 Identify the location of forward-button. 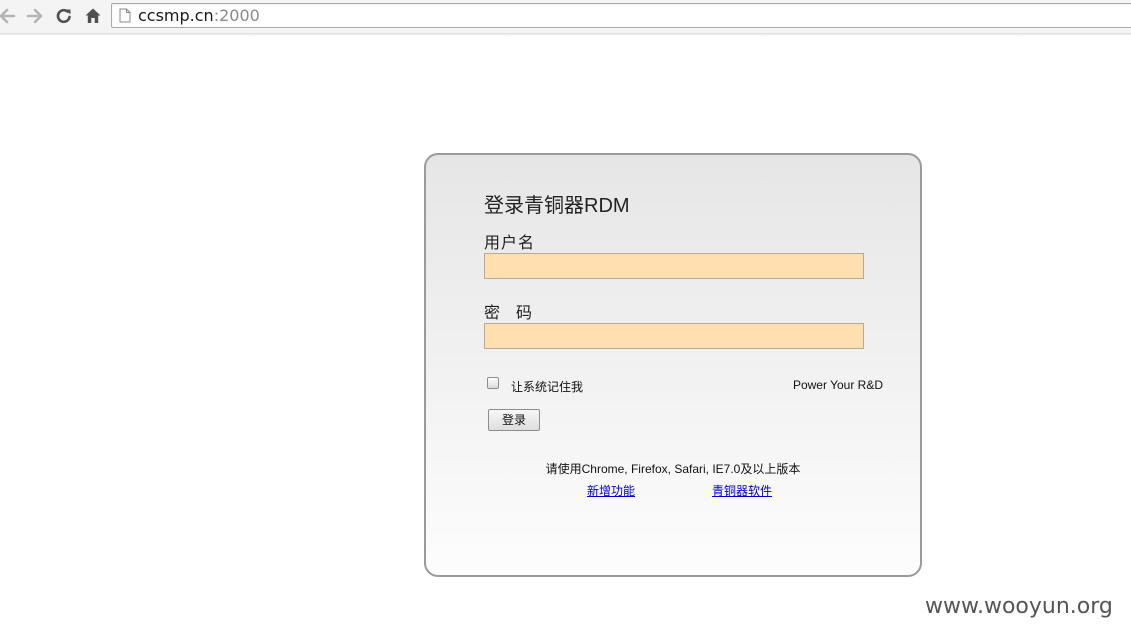
(35, 16).